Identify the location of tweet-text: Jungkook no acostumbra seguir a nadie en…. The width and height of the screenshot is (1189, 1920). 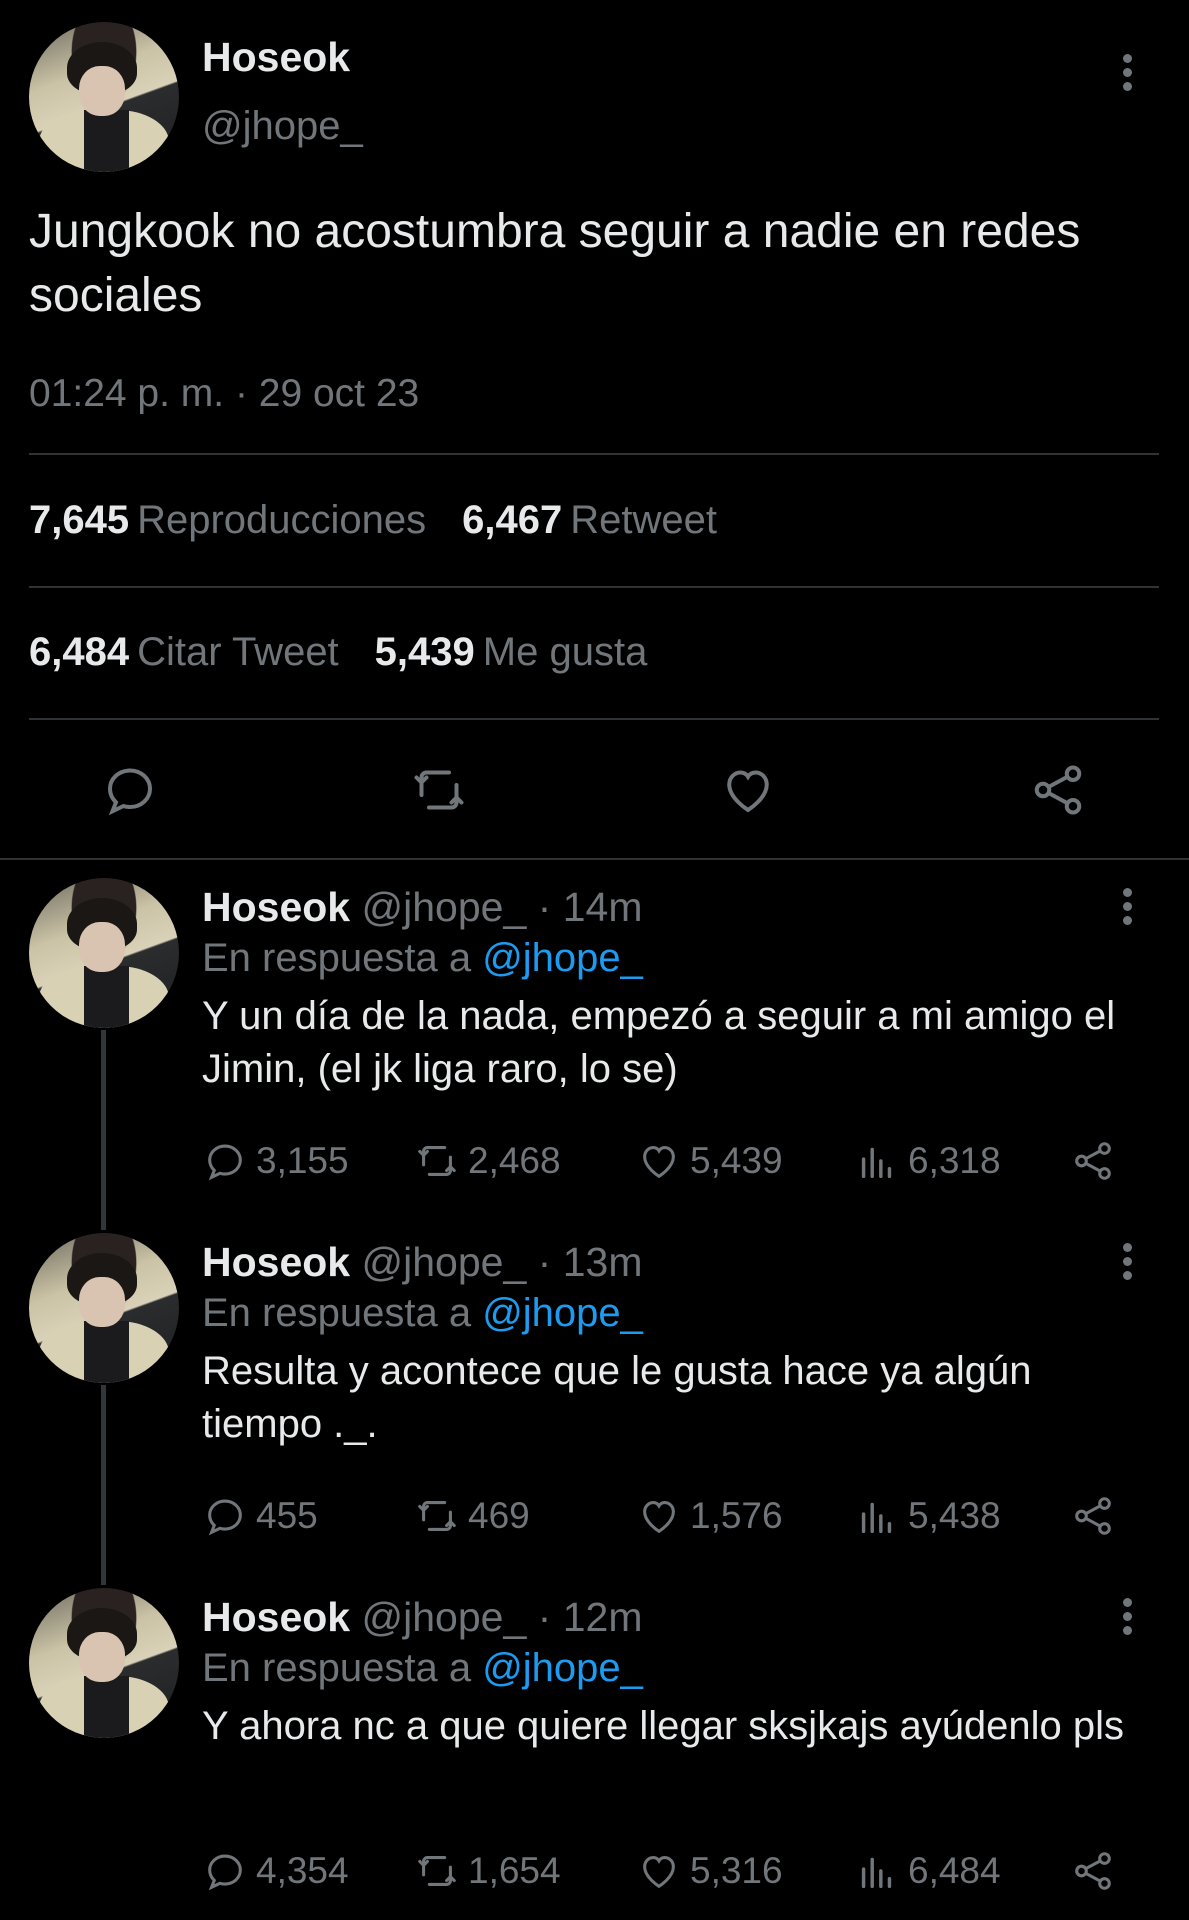
(555, 263).